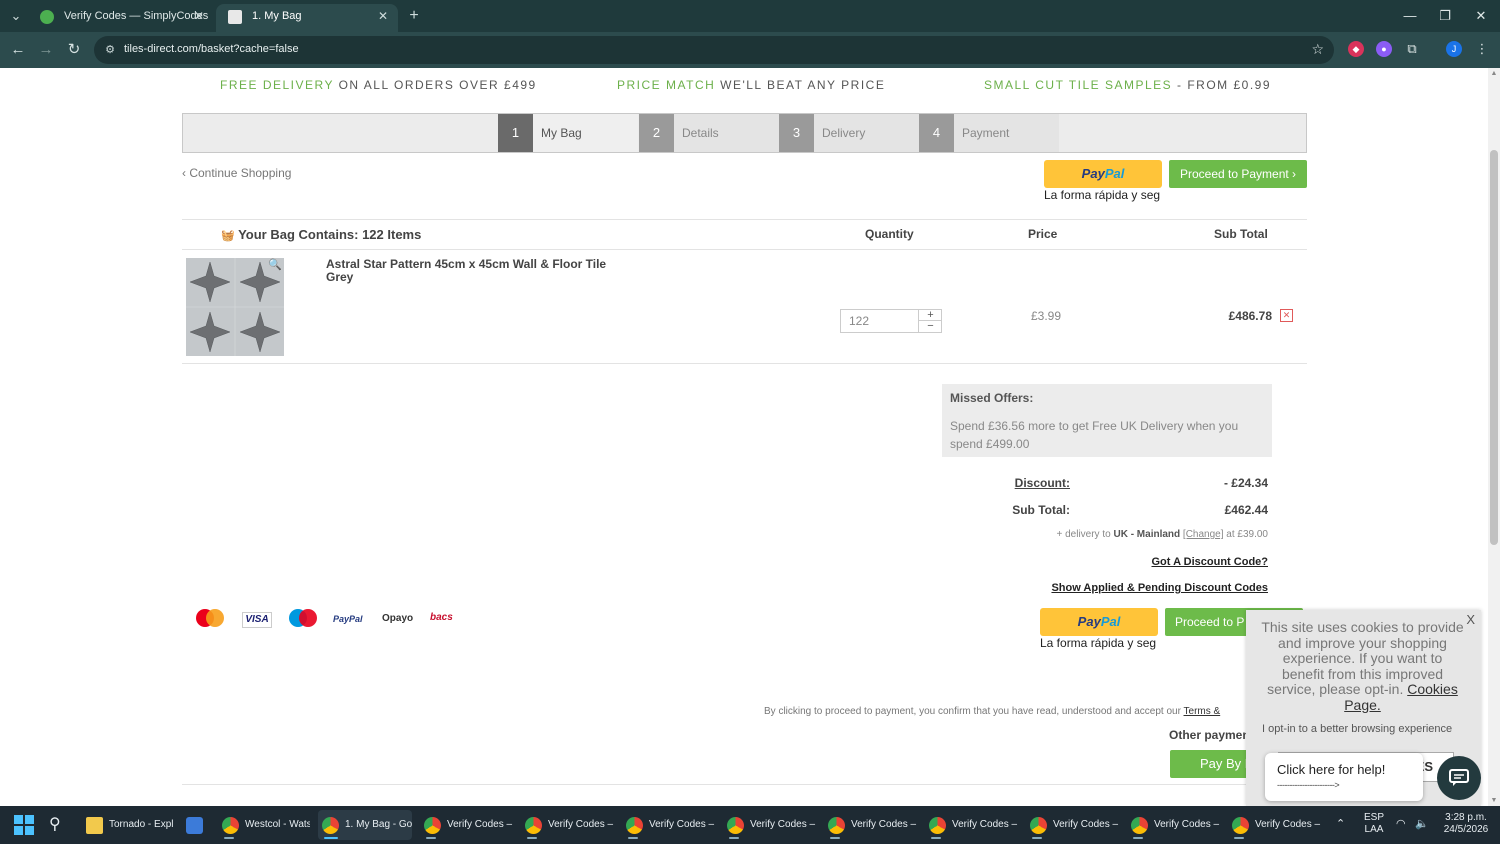 This screenshot has height=844, width=1500. I want to click on bookmark-star-icon: ☆, so click(1317, 49).